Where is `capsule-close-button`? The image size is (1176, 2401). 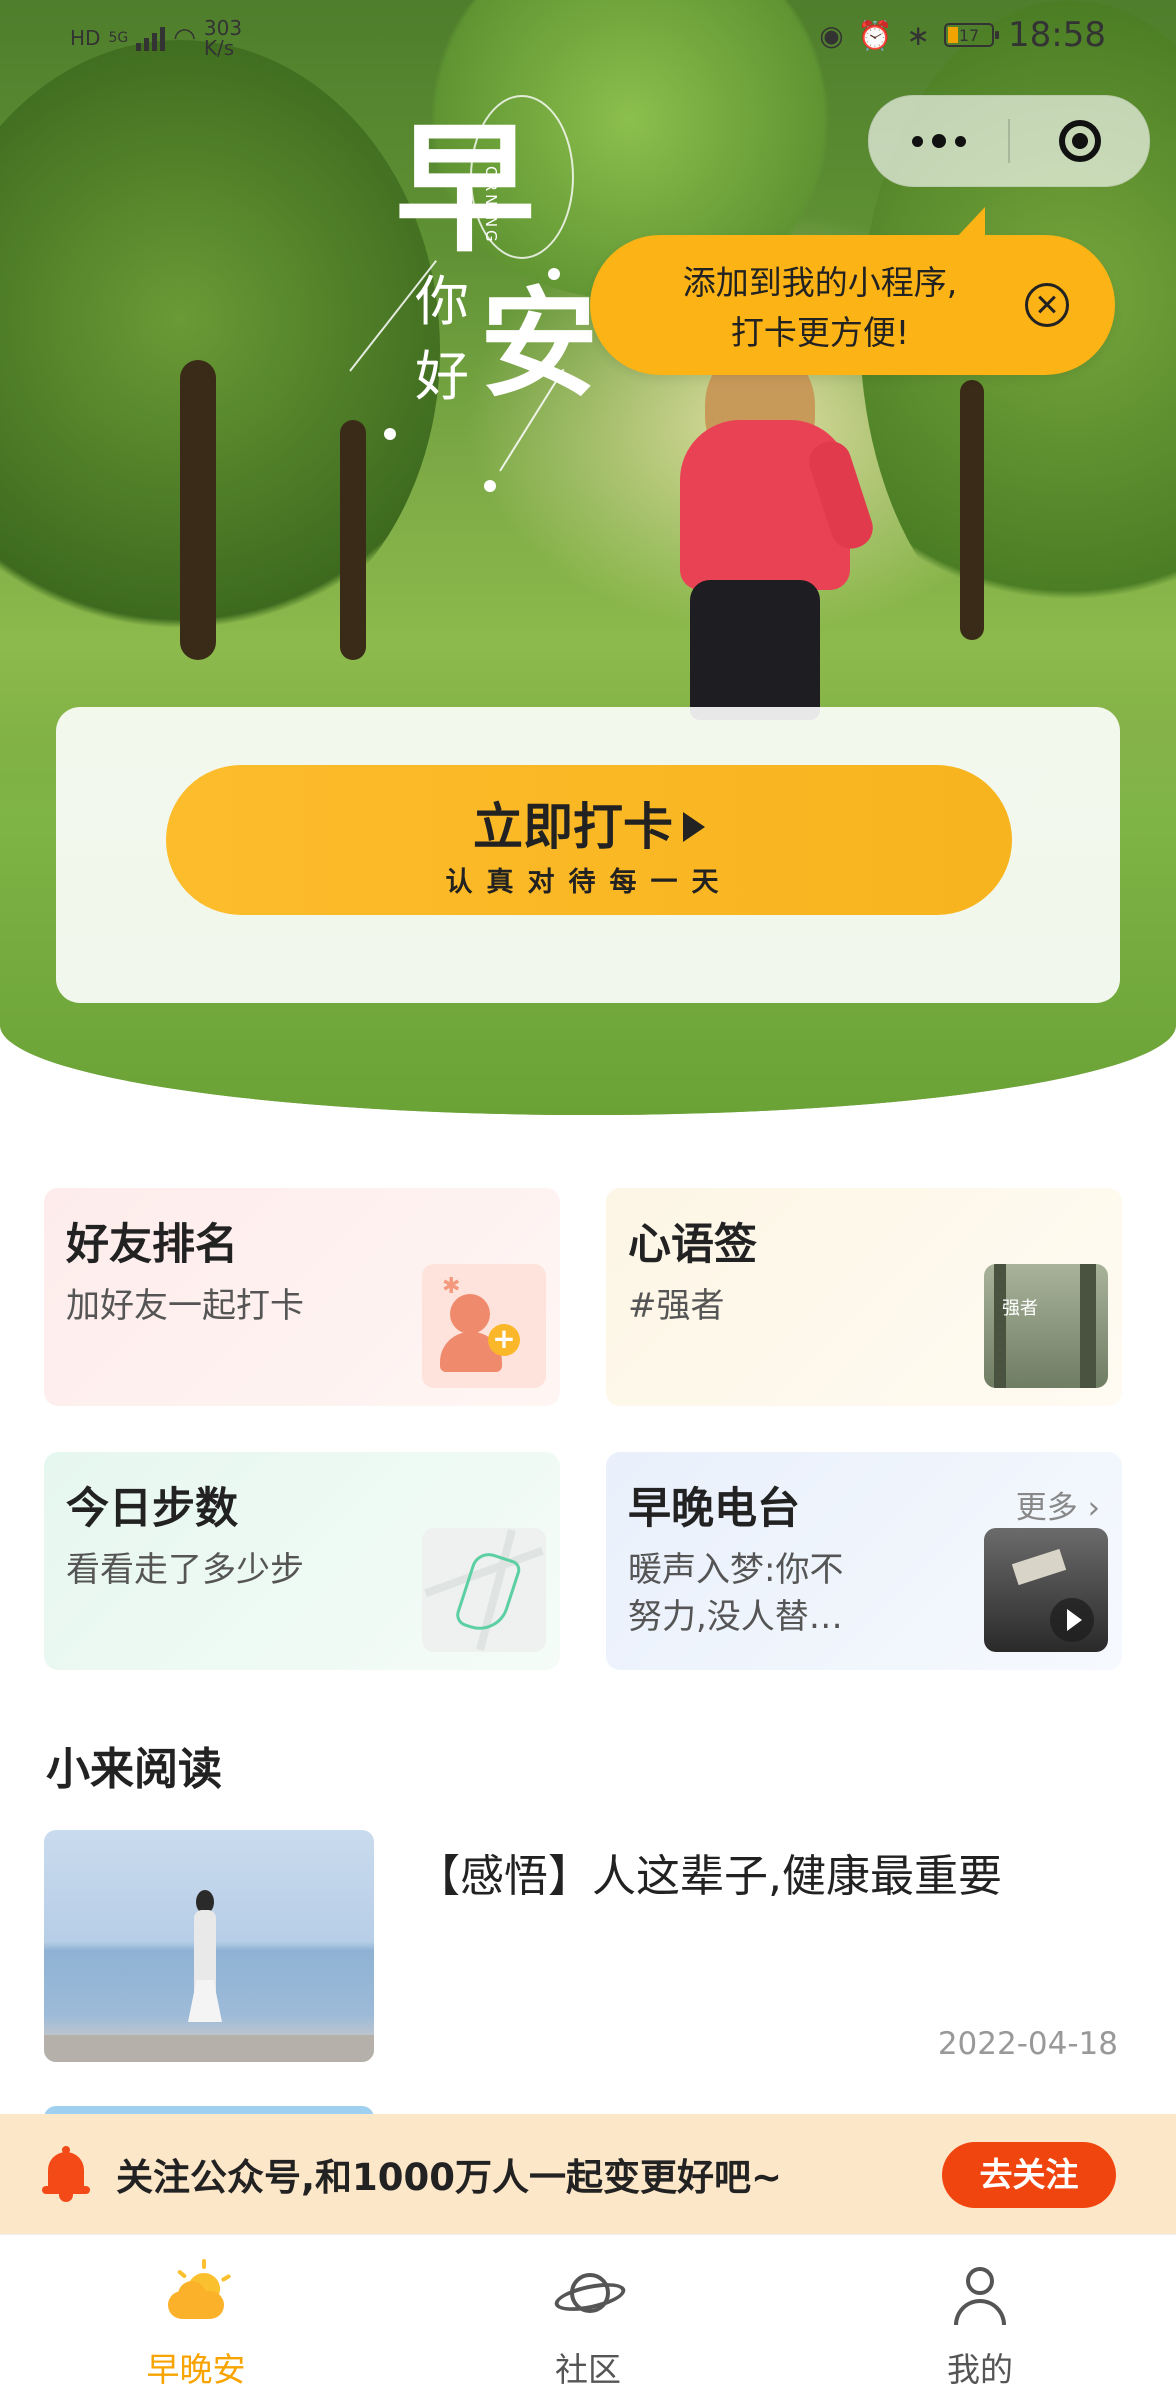 capsule-close-button is located at coordinates (1079, 141).